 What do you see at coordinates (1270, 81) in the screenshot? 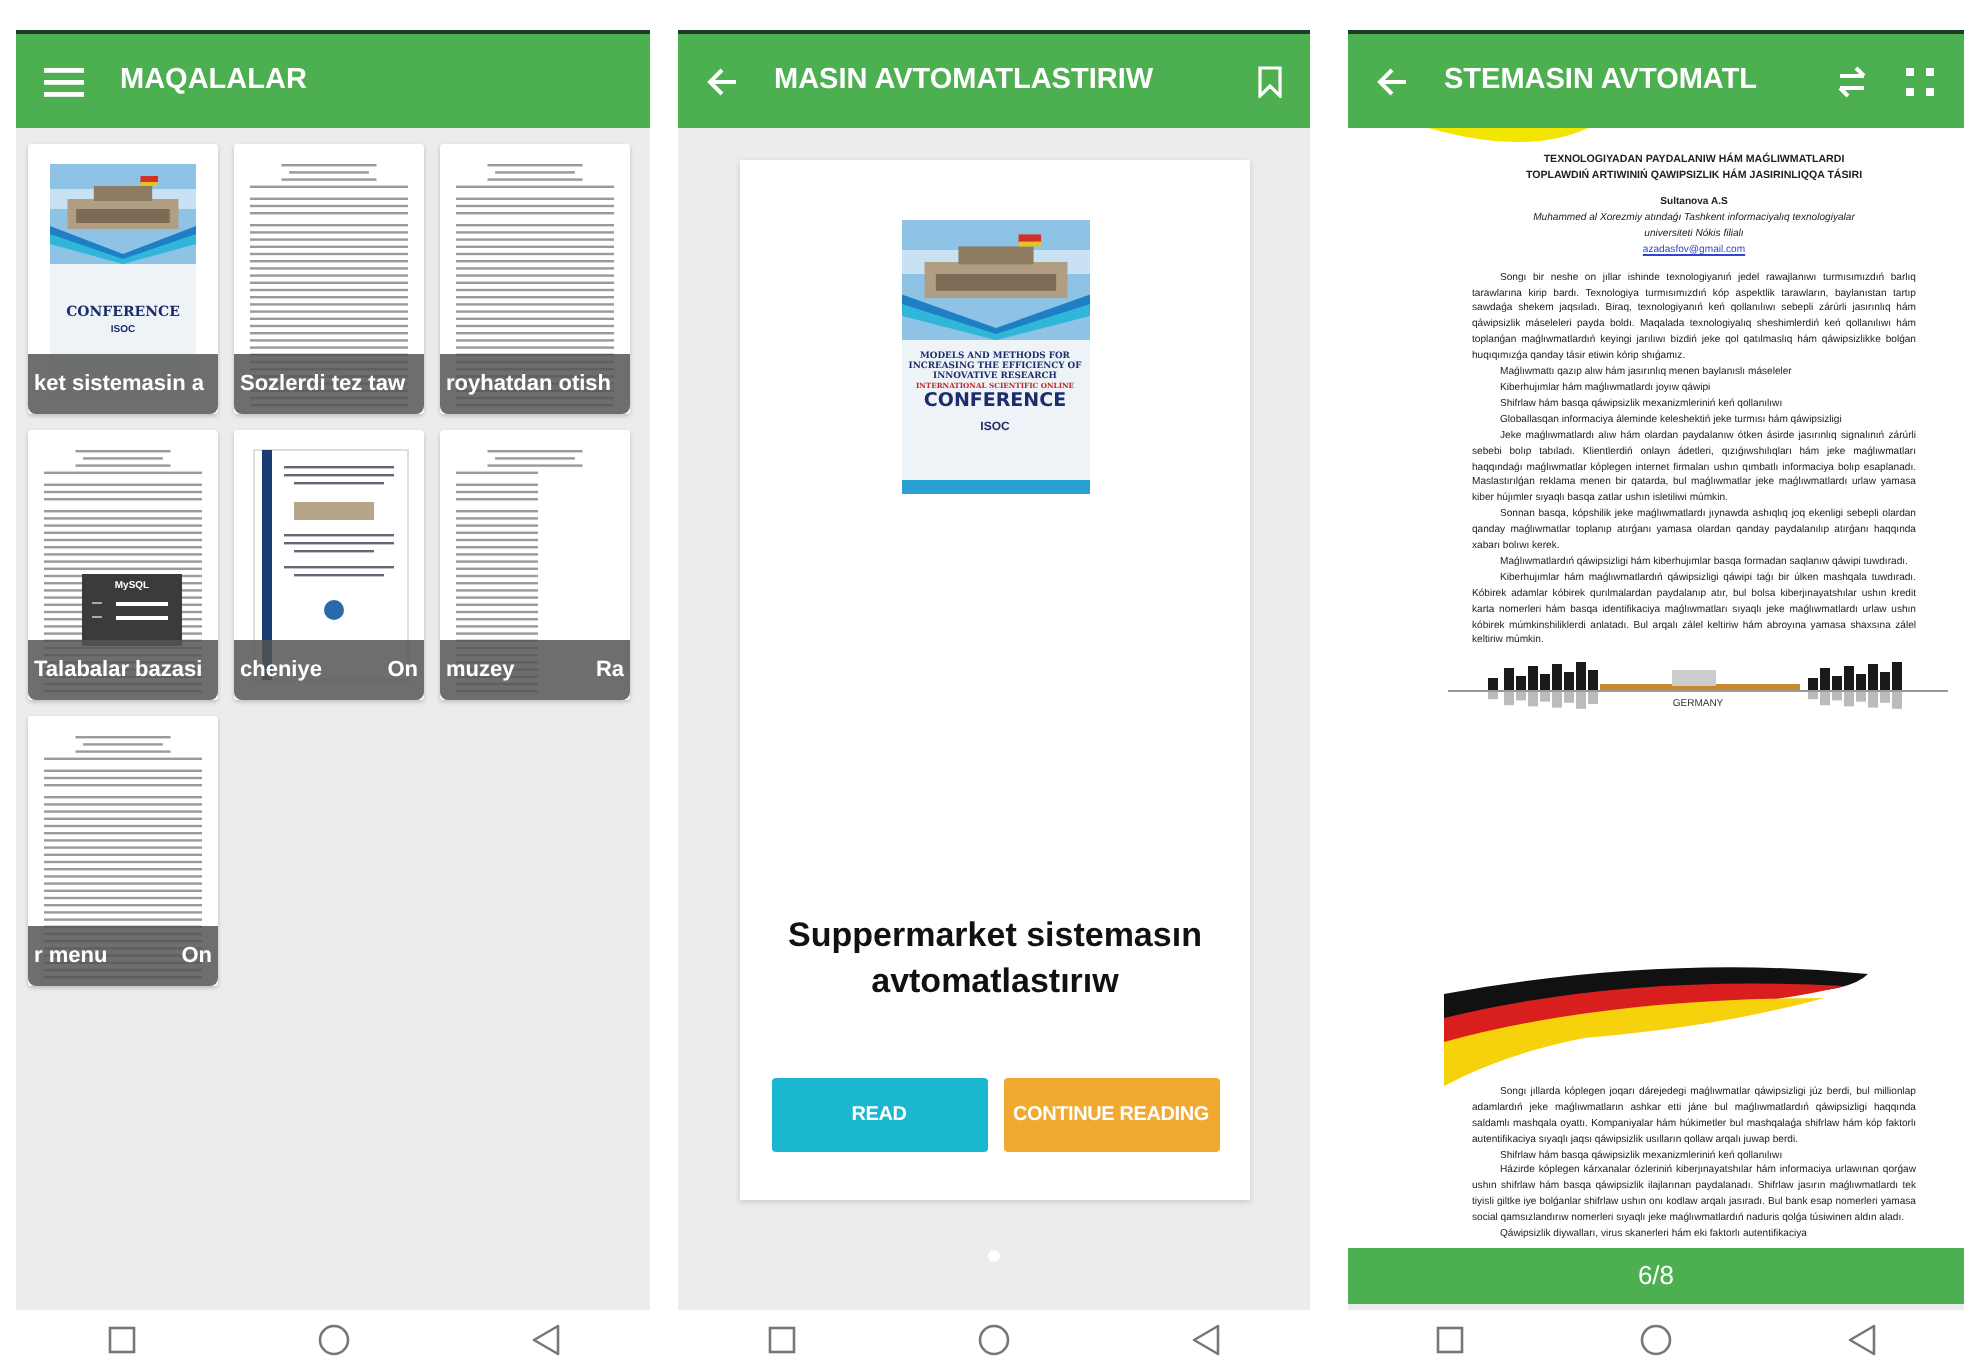
I see `bookmark-icon` at bounding box center [1270, 81].